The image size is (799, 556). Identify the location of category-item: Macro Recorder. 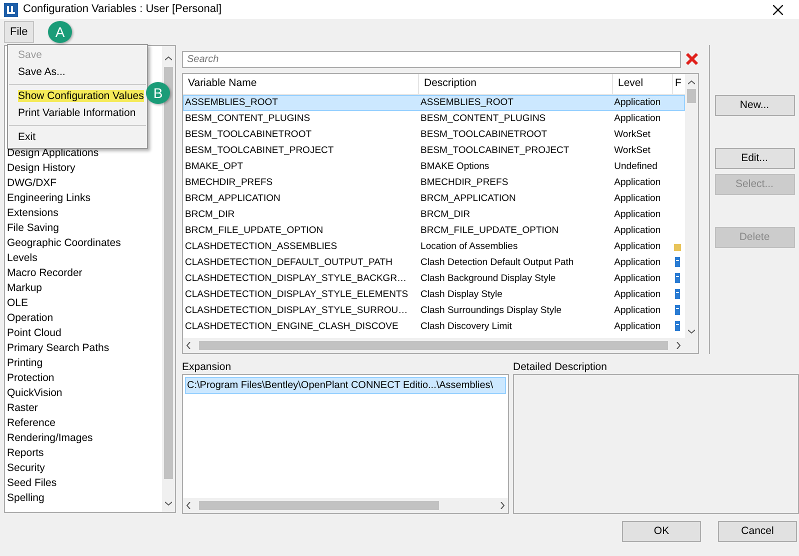
(84, 273).